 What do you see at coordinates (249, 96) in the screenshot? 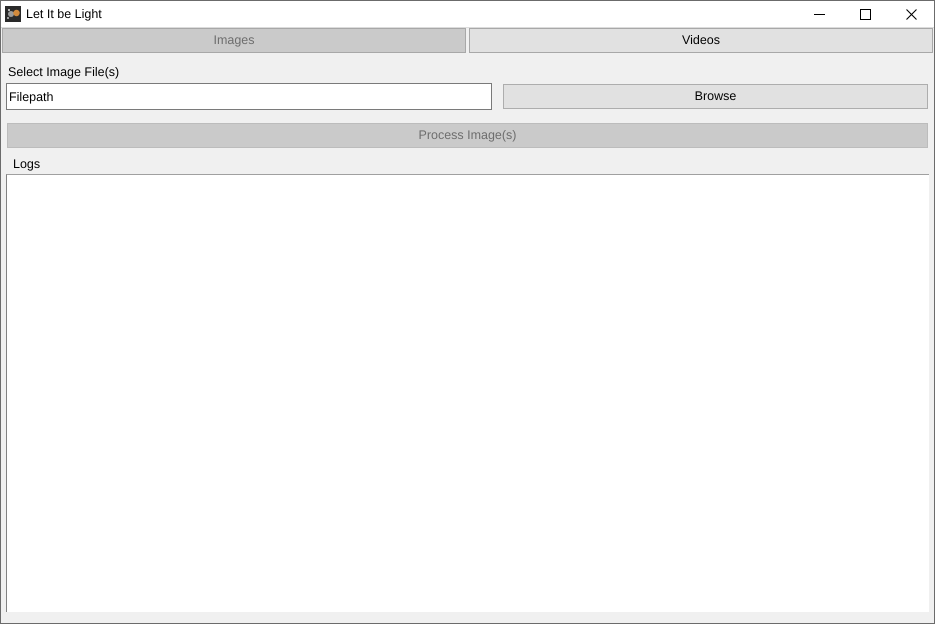
I see `filepath-input: Filepath` at bounding box center [249, 96].